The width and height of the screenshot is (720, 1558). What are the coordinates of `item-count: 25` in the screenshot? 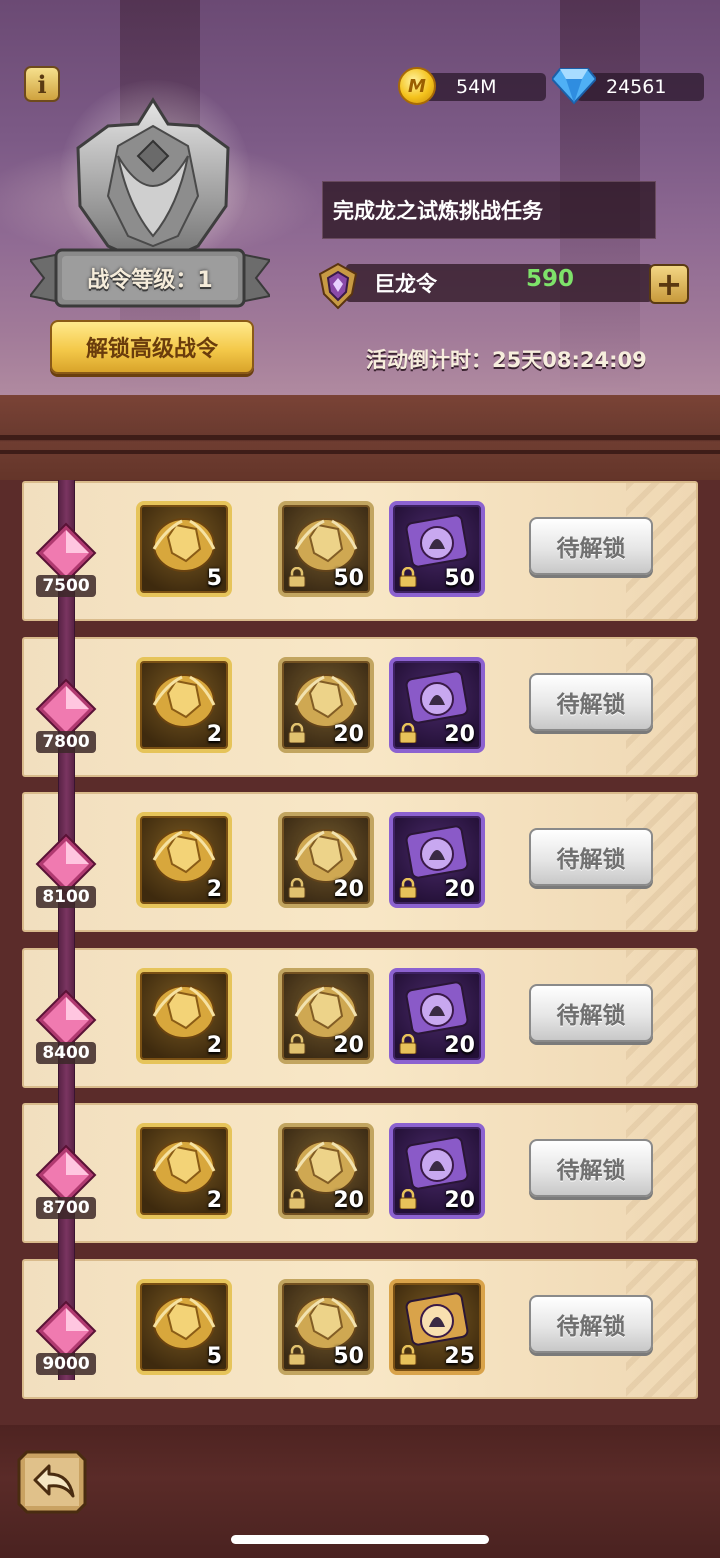 It's located at (459, 1356).